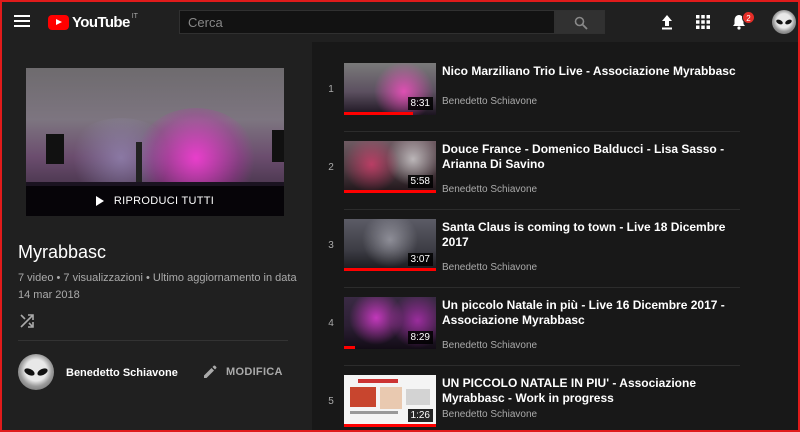  What do you see at coordinates (36, 372) in the screenshot?
I see `owner-avatar` at bounding box center [36, 372].